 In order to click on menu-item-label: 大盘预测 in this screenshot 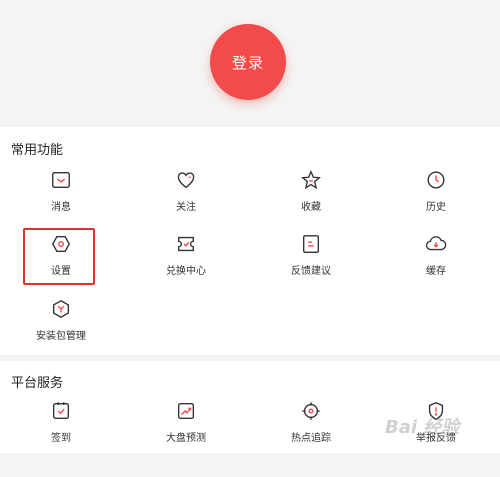, I will do `click(186, 438)`.